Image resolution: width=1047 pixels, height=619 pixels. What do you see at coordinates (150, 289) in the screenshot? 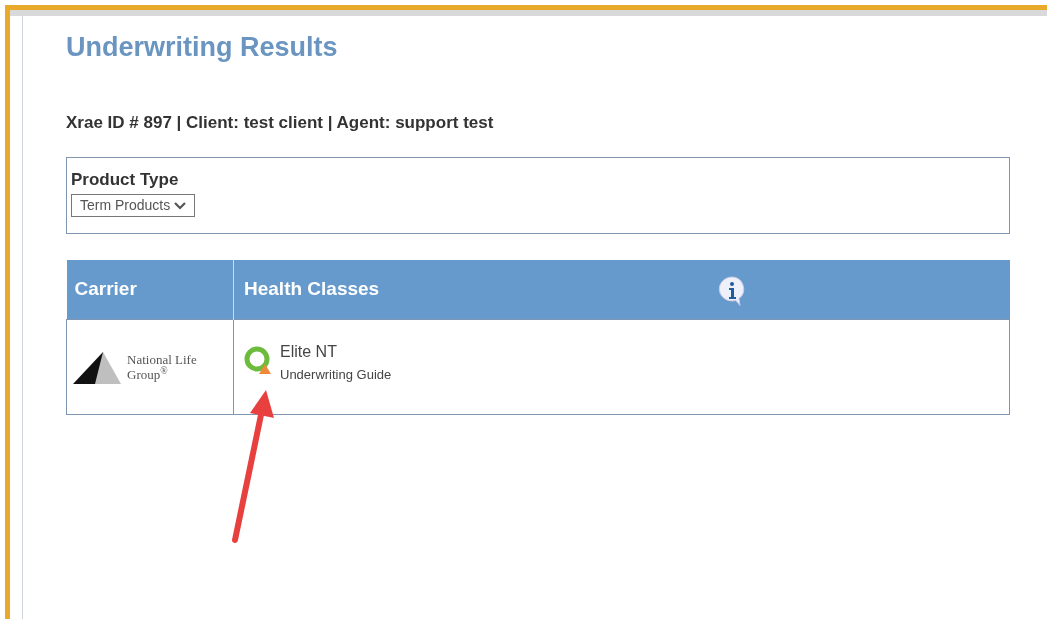
I see `column-header: Carrier` at bounding box center [150, 289].